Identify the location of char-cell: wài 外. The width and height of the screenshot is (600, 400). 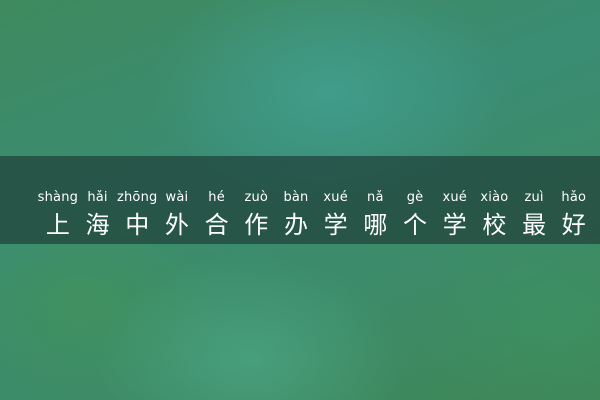
(177, 215).